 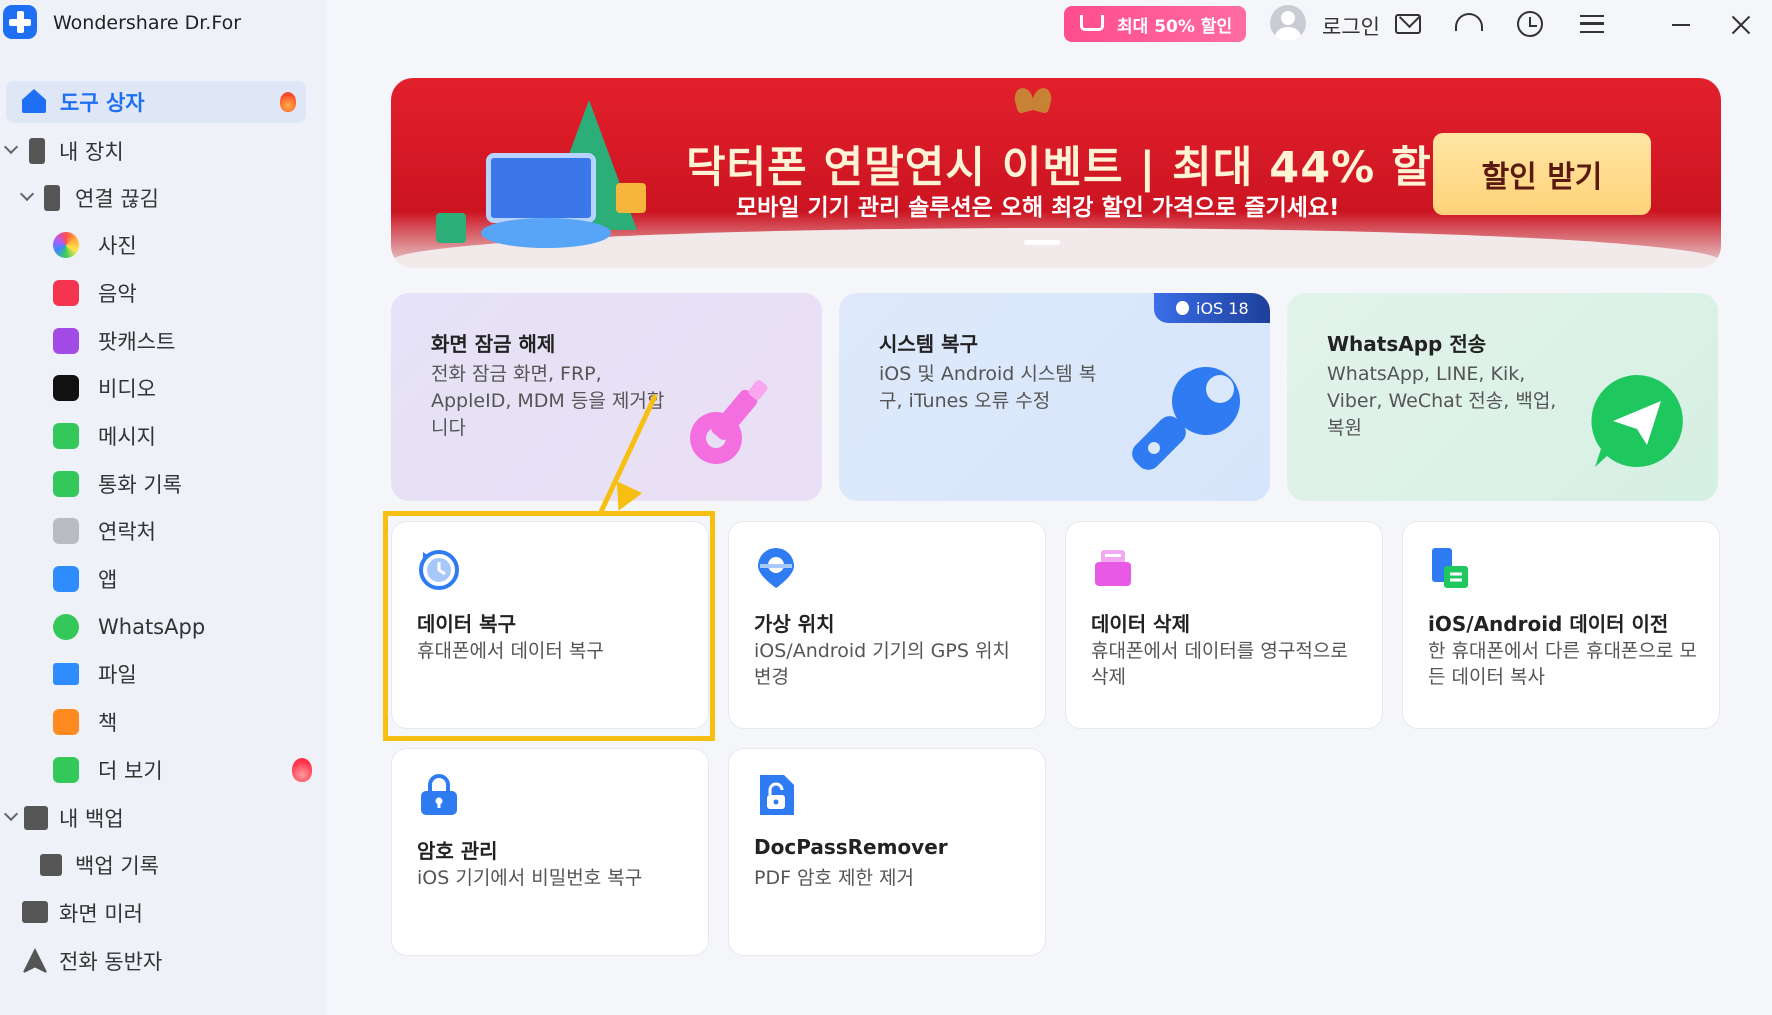 What do you see at coordinates (35, 961) in the screenshot?
I see `rocket-icon` at bounding box center [35, 961].